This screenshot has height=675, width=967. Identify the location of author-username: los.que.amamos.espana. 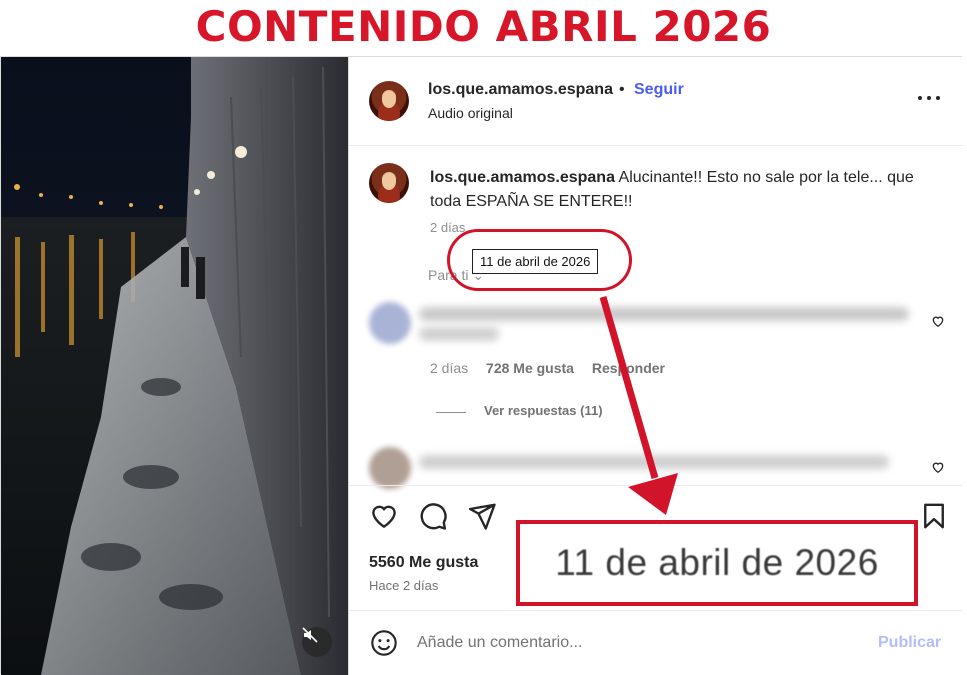
(520, 90).